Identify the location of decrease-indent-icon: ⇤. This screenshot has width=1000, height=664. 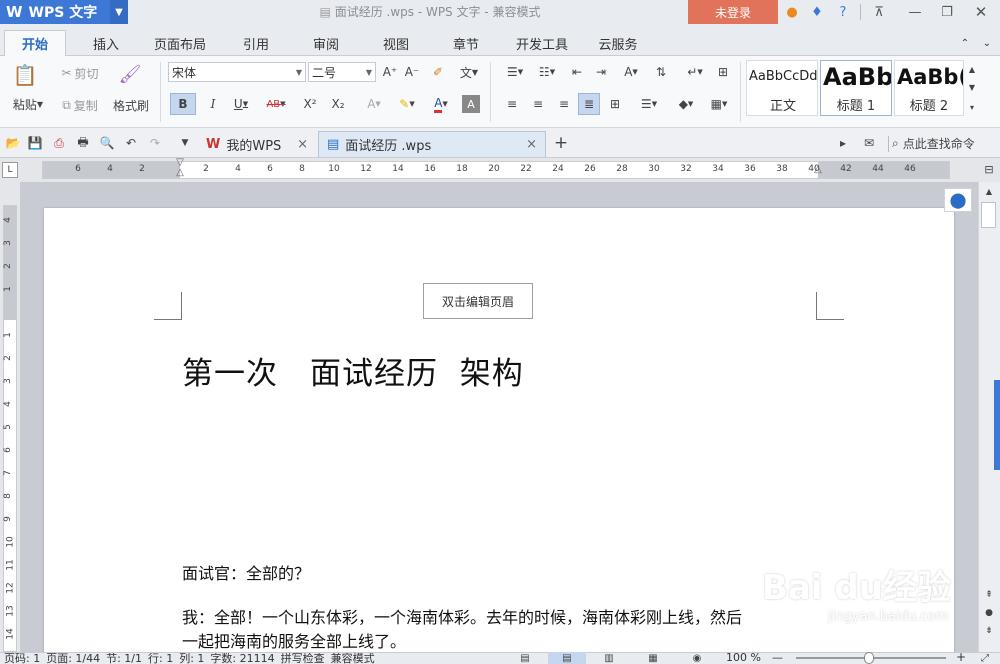
(577, 72).